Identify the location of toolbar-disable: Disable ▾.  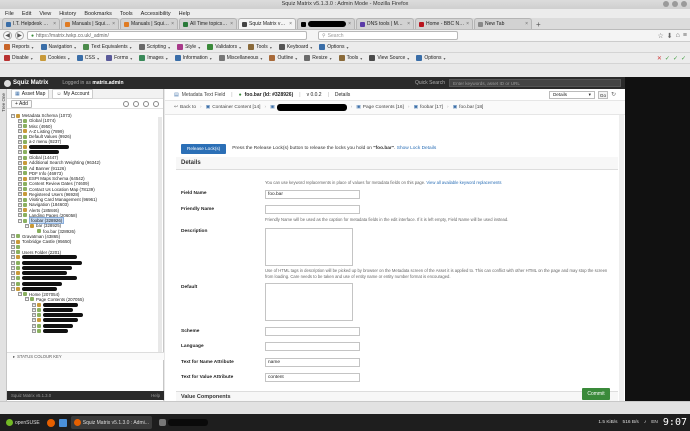
(18, 58).